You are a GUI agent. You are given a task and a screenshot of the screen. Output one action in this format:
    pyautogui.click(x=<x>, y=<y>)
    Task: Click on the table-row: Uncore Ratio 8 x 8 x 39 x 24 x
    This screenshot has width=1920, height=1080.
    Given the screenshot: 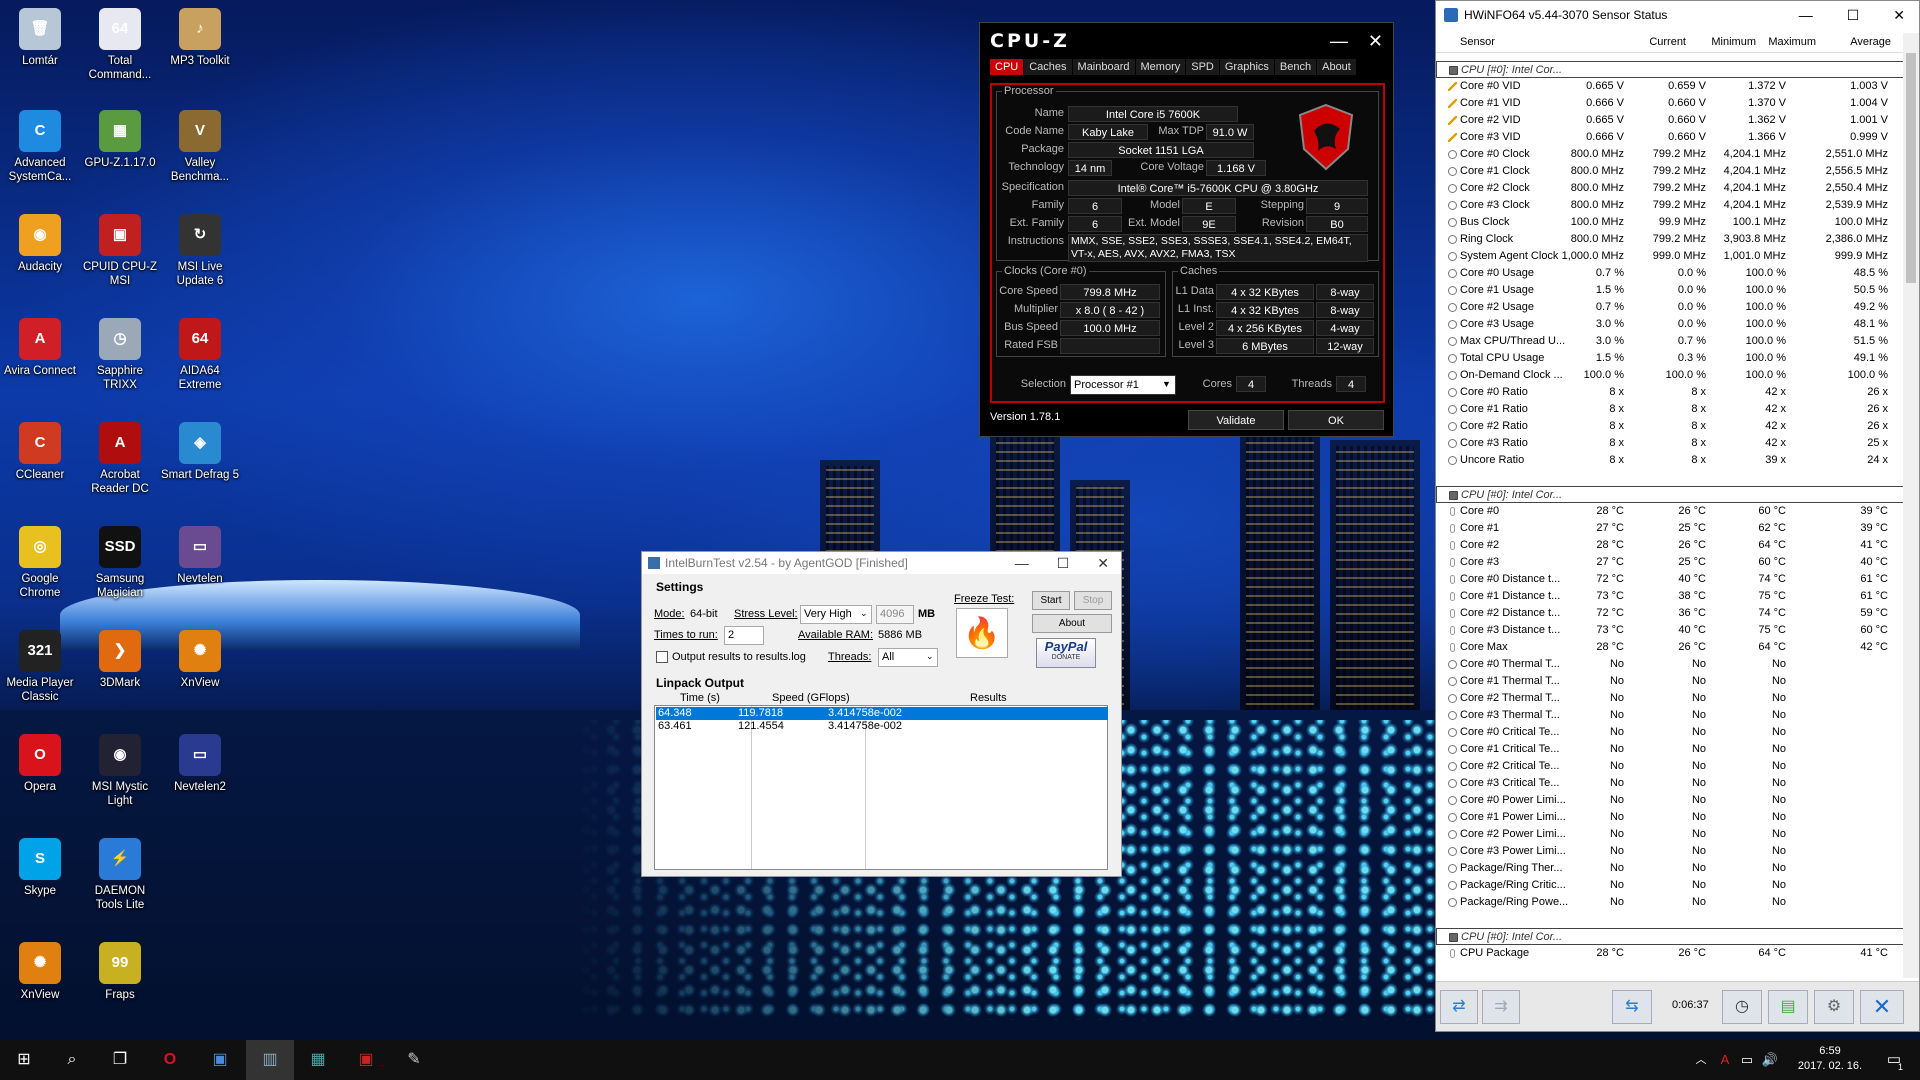 What is the action you would take?
    pyautogui.click(x=1670, y=460)
    